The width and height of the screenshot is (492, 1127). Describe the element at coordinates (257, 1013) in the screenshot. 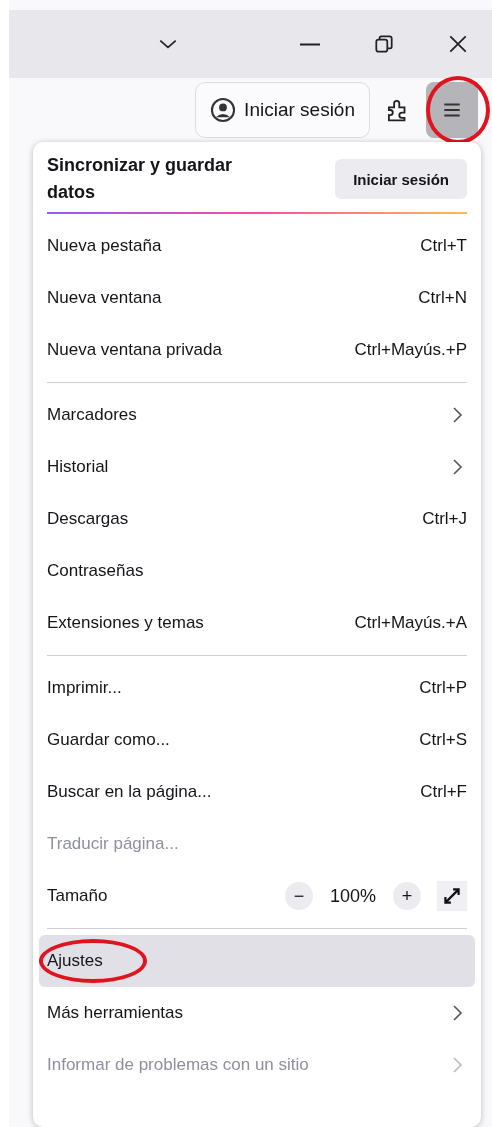

I see `menu-item: Más herramientas` at that location.